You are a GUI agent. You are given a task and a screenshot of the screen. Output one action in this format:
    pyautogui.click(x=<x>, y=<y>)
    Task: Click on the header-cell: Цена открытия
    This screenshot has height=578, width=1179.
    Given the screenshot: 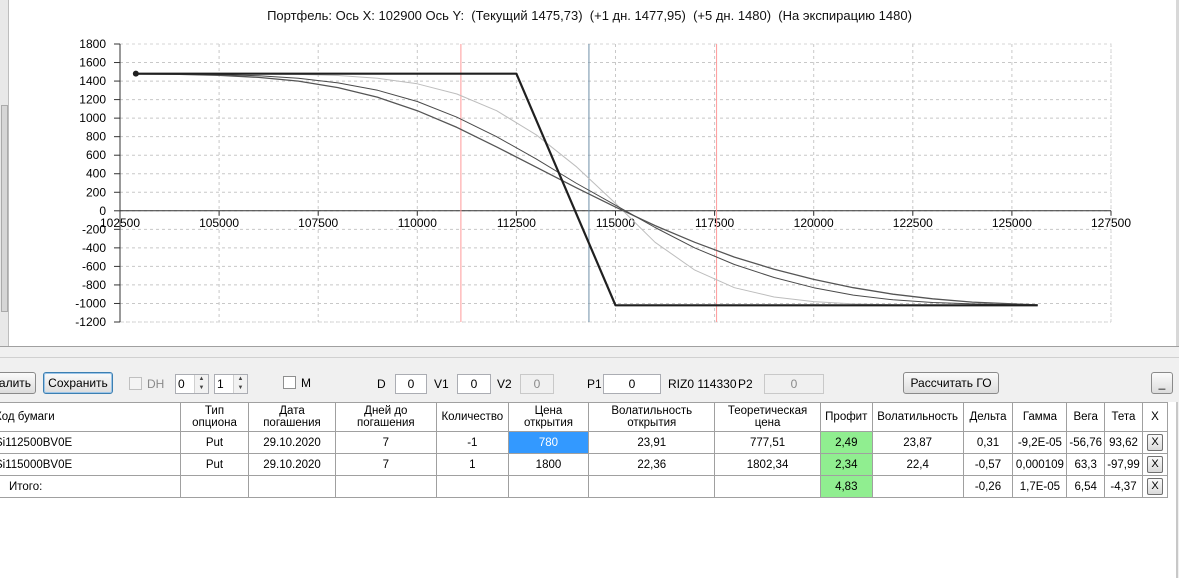 What is the action you would take?
    pyautogui.click(x=548, y=417)
    